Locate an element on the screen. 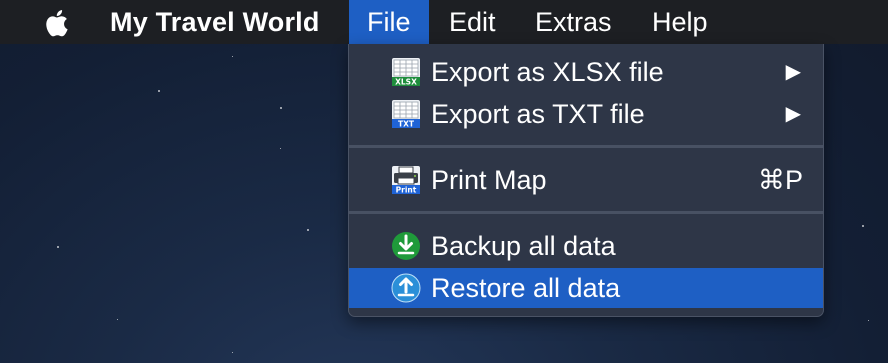  menu-item-backup: Backup all data is located at coordinates (586, 246).